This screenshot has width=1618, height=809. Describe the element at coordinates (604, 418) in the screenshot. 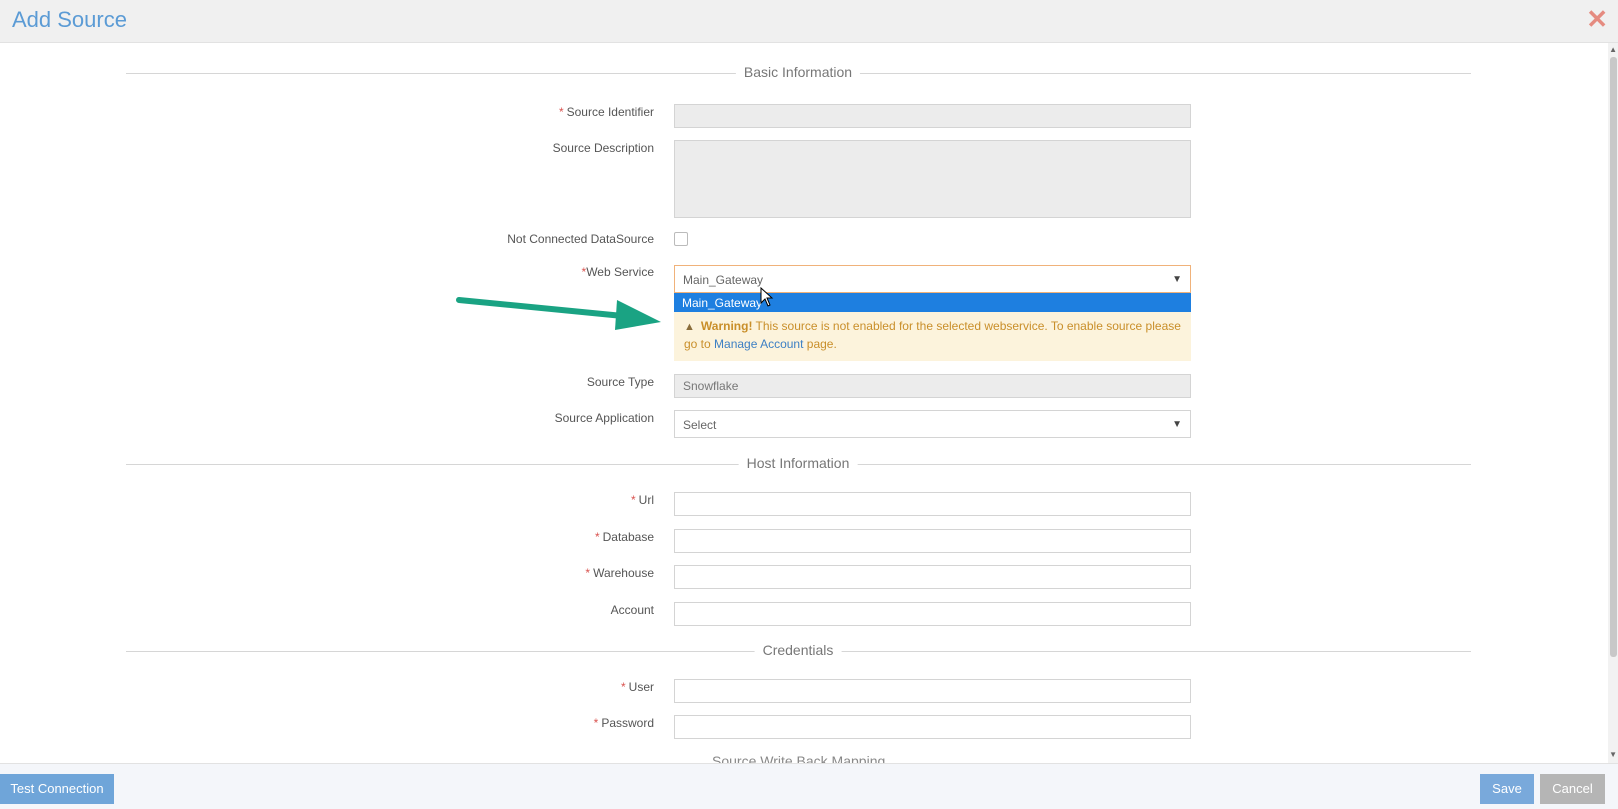

I see `source-application-label: Source Application` at that location.